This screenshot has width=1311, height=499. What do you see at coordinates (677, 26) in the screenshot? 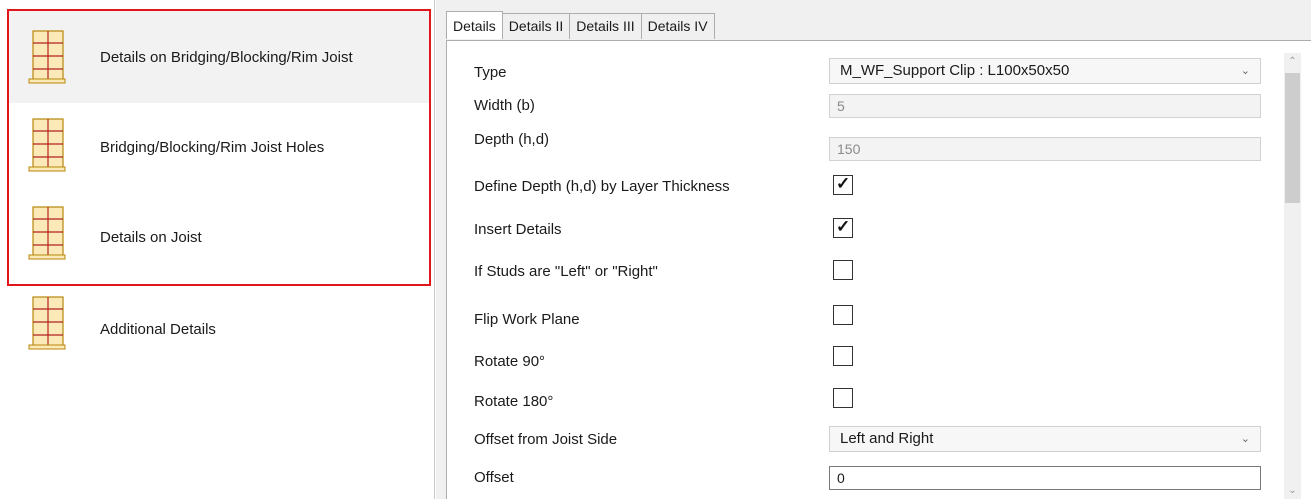
I see `tab-details-iv: Details IV` at bounding box center [677, 26].